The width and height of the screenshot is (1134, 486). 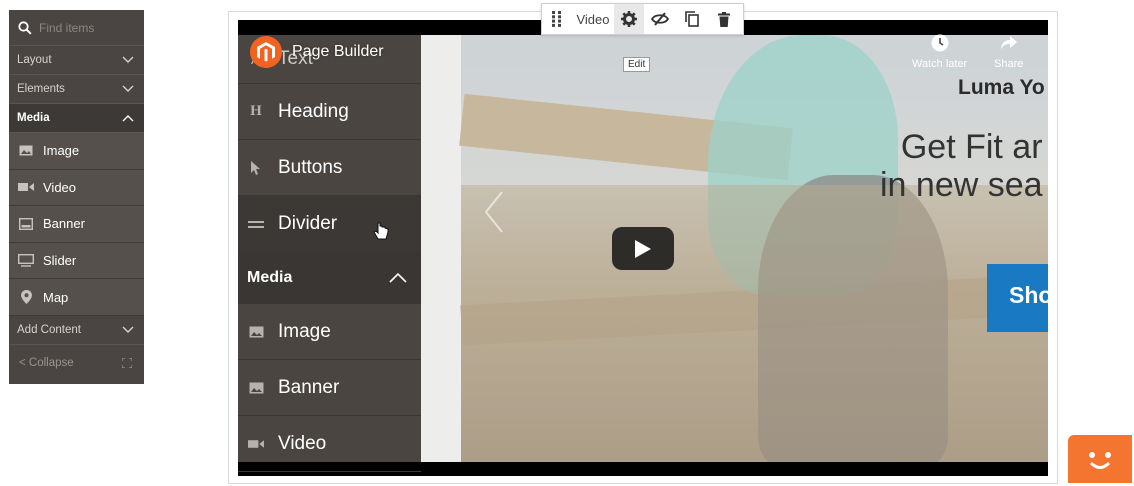 I want to click on inner-row-banner: Banner, so click(x=329, y=388).